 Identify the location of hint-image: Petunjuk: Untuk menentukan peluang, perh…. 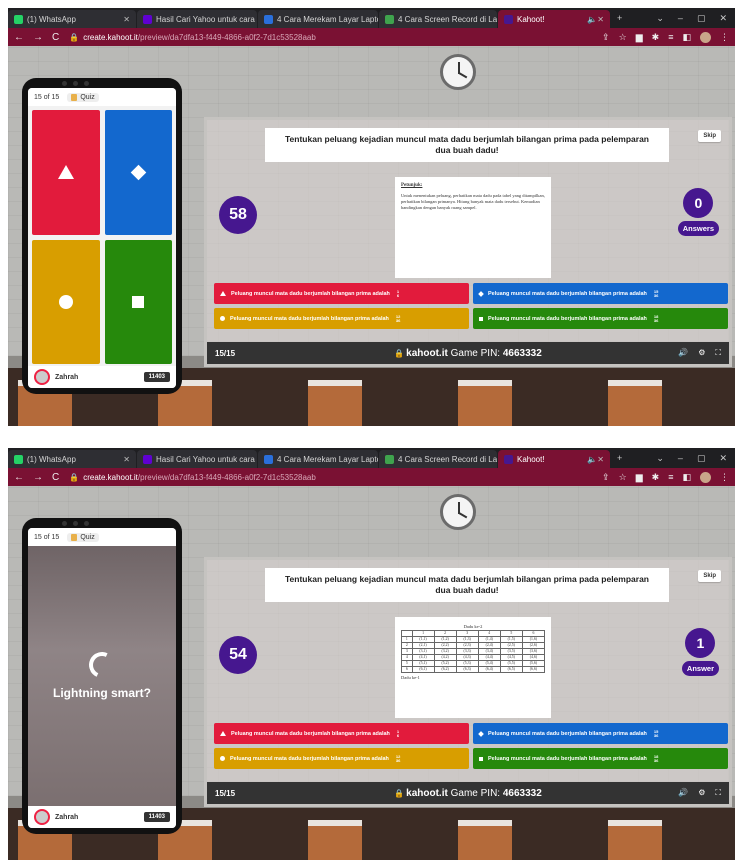
(473, 227).